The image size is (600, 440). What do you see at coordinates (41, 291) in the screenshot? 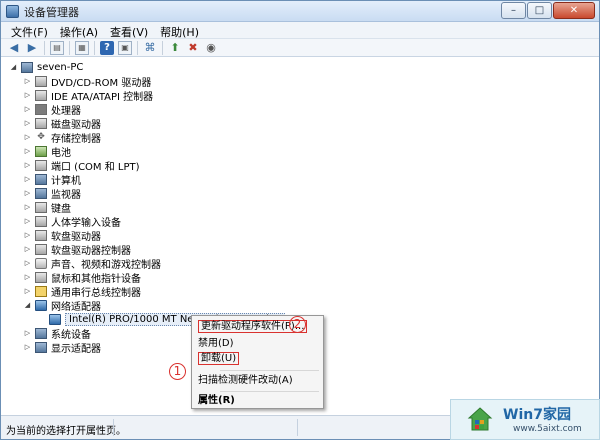
I see `usb-icon` at bounding box center [41, 291].